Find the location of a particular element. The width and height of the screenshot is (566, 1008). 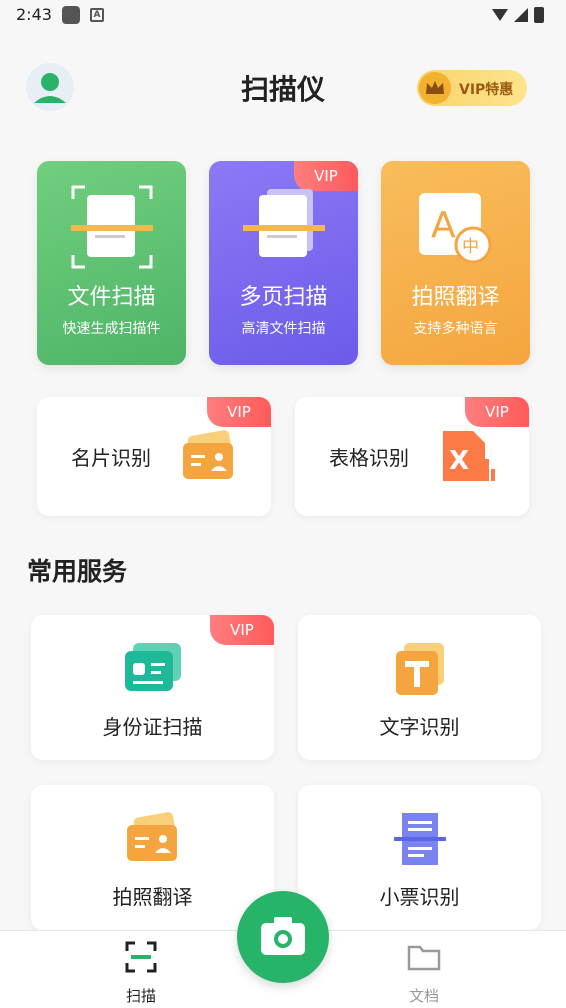

card-business-card: VIP 名片识别 is located at coordinates (154, 456).